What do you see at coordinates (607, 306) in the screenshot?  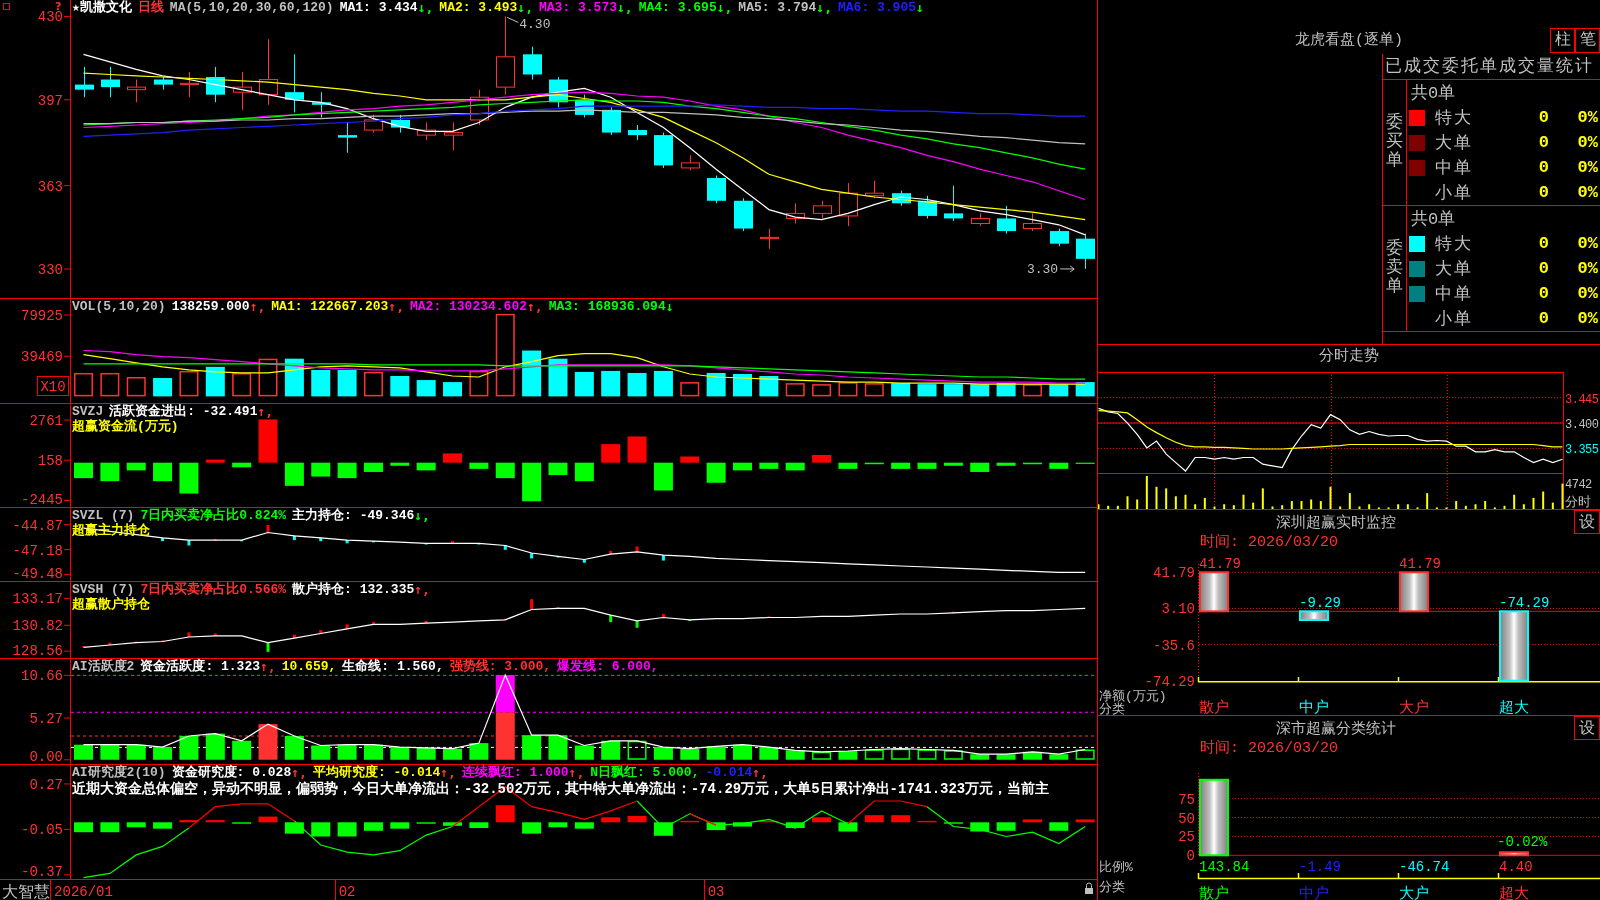 I see `indicator-text: MA3: 168936.094` at bounding box center [607, 306].